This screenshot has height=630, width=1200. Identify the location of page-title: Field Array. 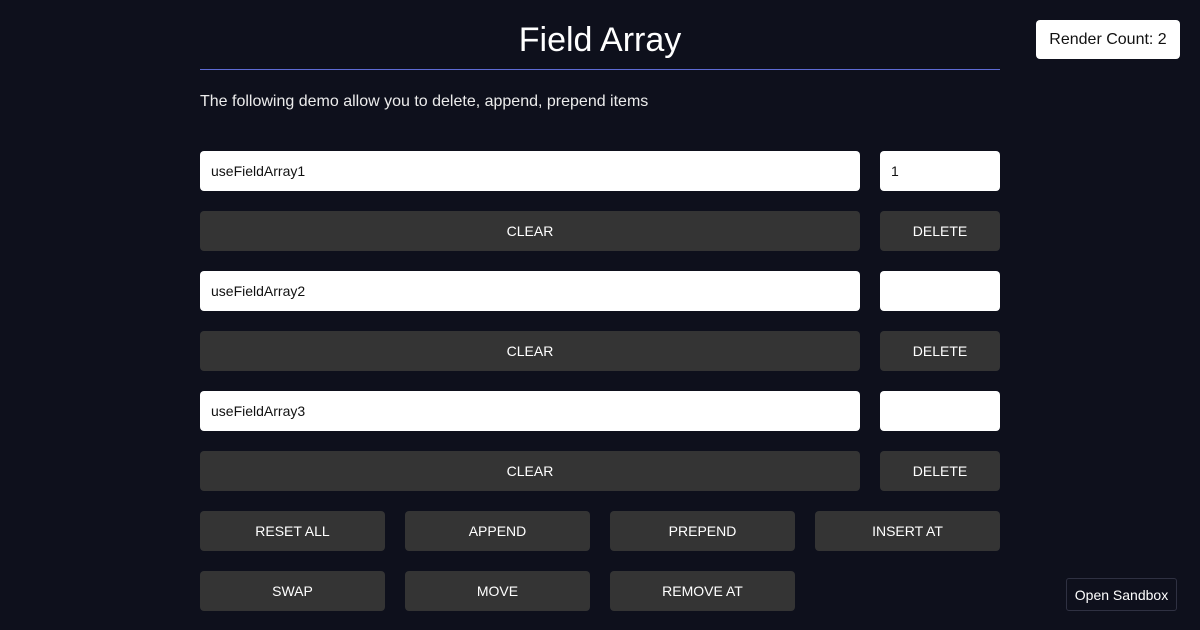
(600, 40).